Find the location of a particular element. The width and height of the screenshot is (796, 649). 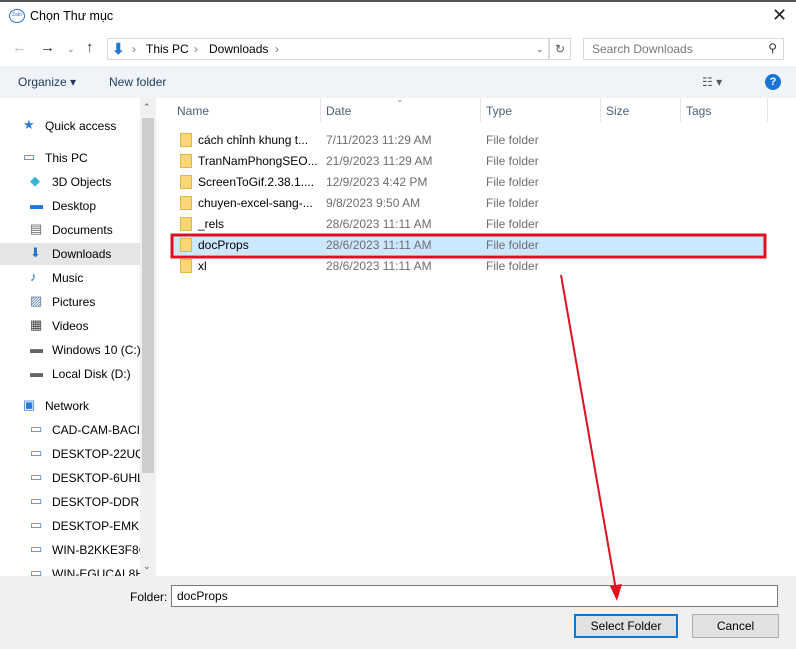

annotation-arrow-line is located at coordinates (588, 432).